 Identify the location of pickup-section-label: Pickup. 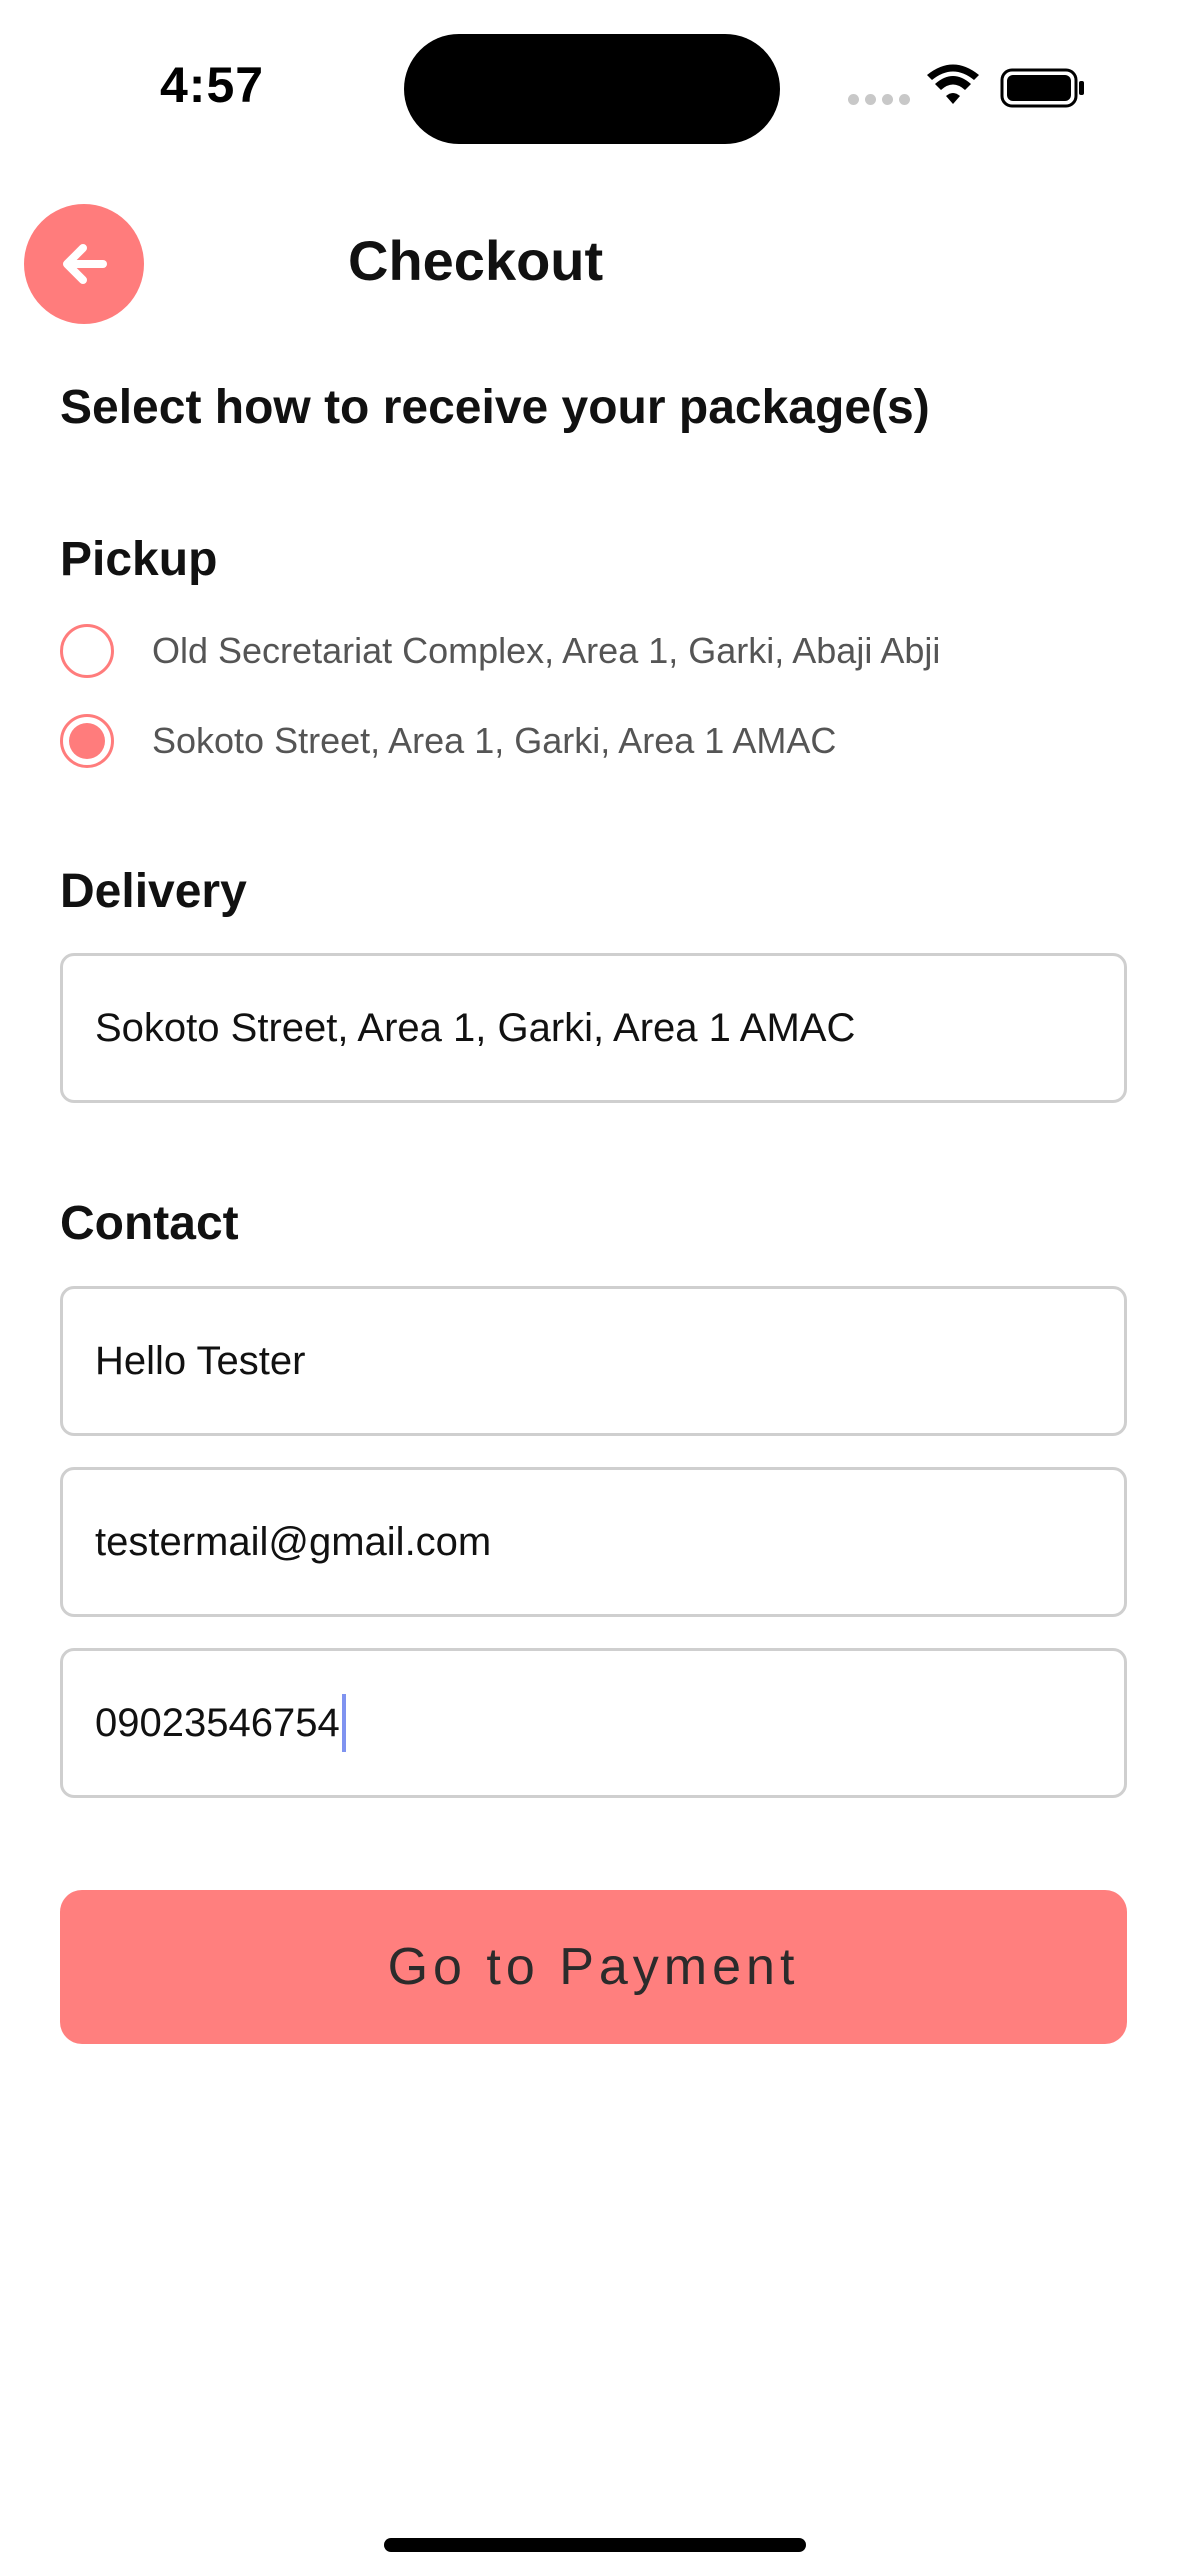
(139, 559).